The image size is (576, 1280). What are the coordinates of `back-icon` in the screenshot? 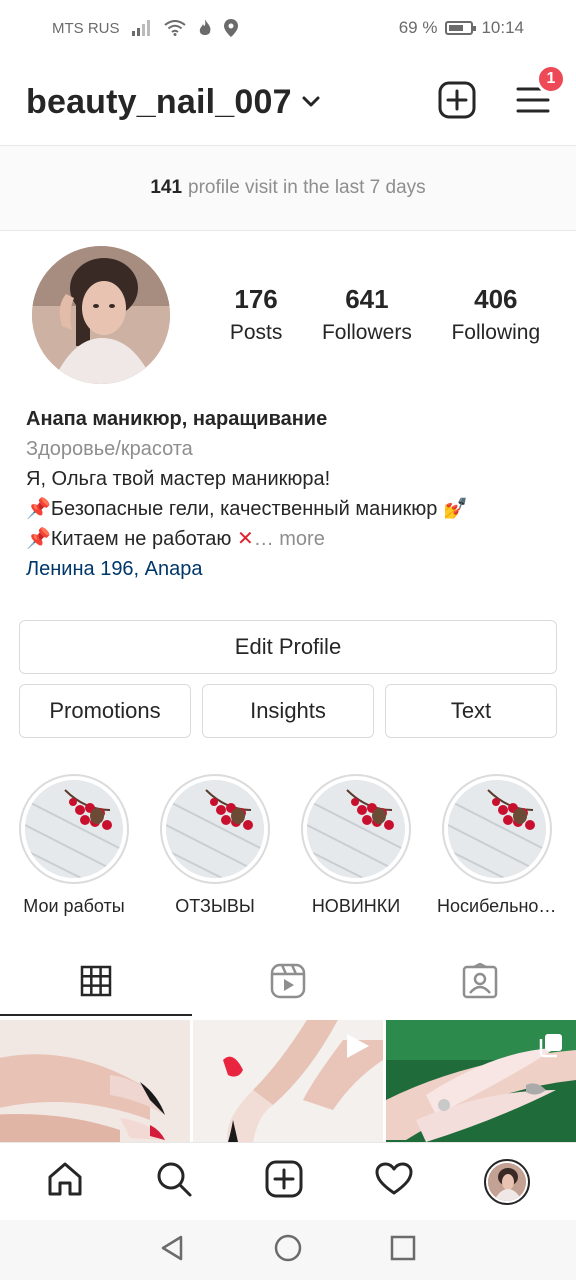 It's located at (173, 1250).